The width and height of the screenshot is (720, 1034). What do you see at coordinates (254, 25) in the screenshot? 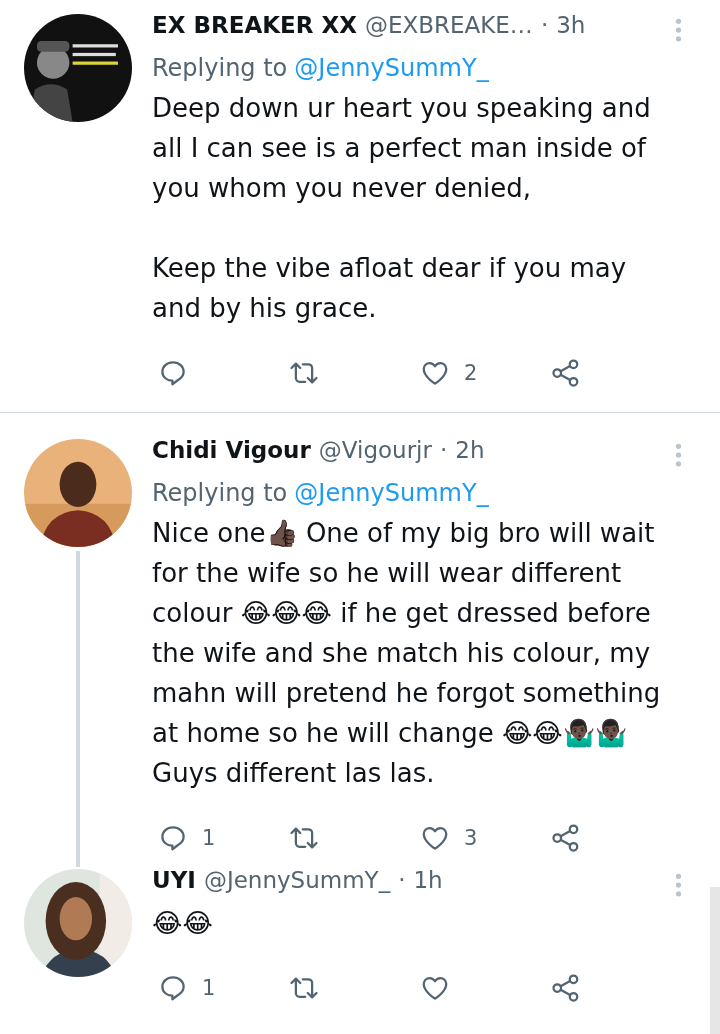
I see `user-name: EX BREAKER XX` at bounding box center [254, 25].